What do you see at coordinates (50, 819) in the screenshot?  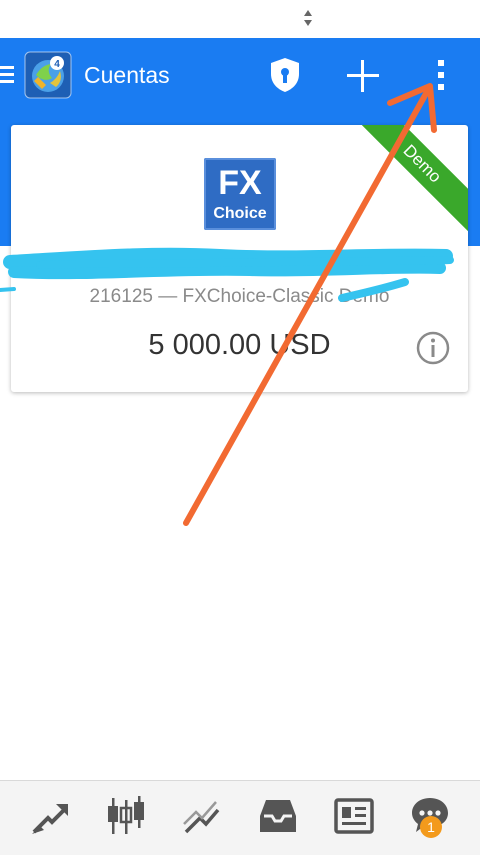 I see `trade-arrows-icon` at bounding box center [50, 819].